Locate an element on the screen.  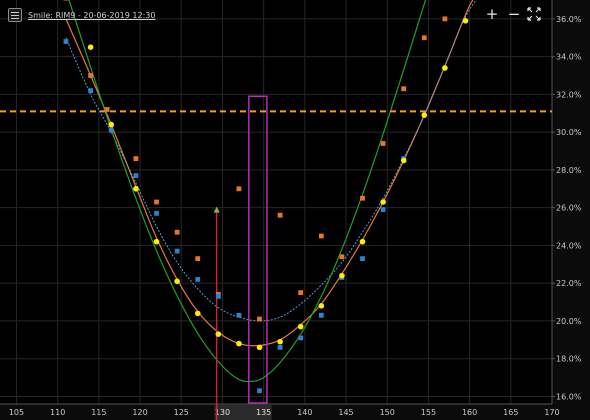
x-tick-label: 155 is located at coordinates (428, 412).